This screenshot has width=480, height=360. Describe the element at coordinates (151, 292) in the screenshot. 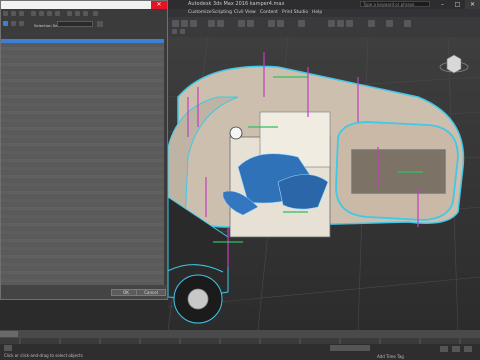

I see `cancel-button: Cancel` at that location.